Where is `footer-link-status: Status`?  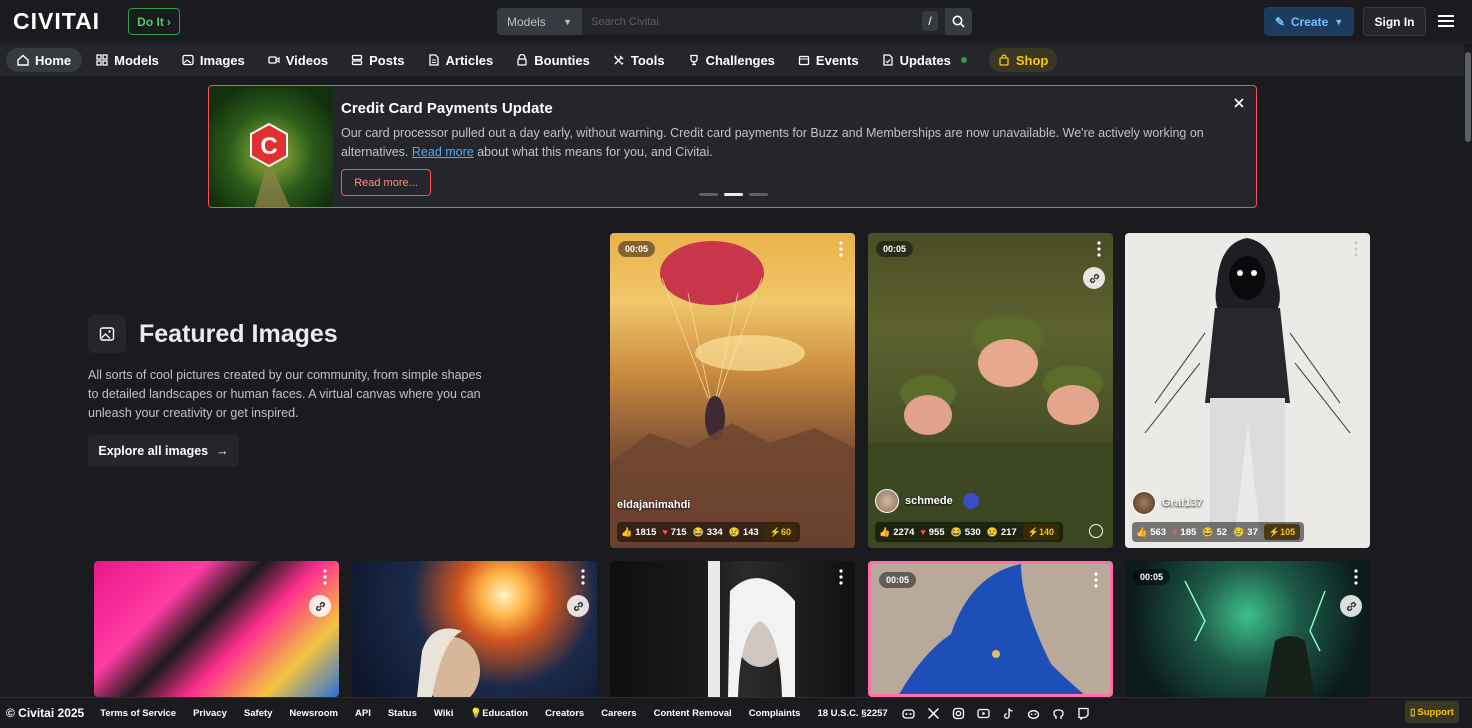
footer-link-status: Status is located at coordinates (402, 713).